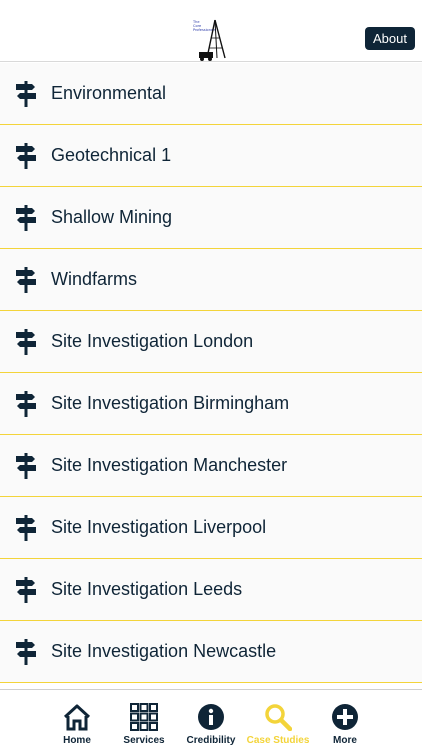 The image size is (422, 750). What do you see at coordinates (152, 341) in the screenshot?
I see `list-item-label: Site Investigation London` at bounding box center [152, 341].